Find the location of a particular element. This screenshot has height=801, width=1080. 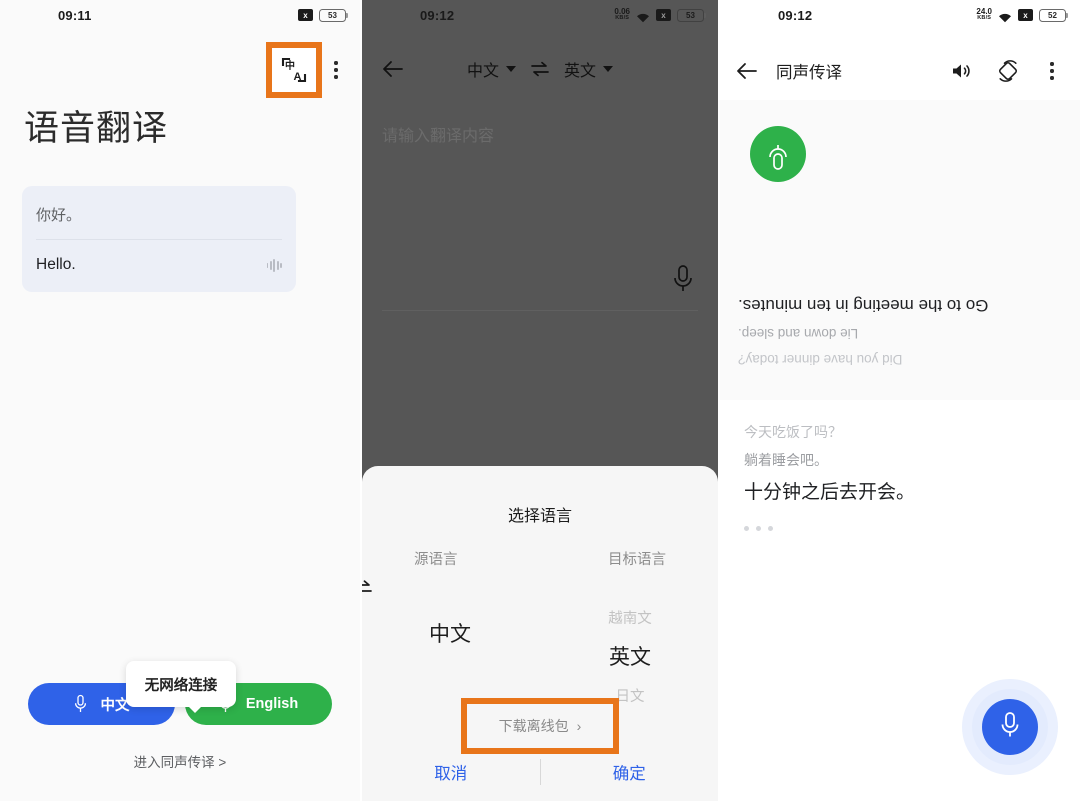

status-icons: x 53 is located at coordinates (323, 15).